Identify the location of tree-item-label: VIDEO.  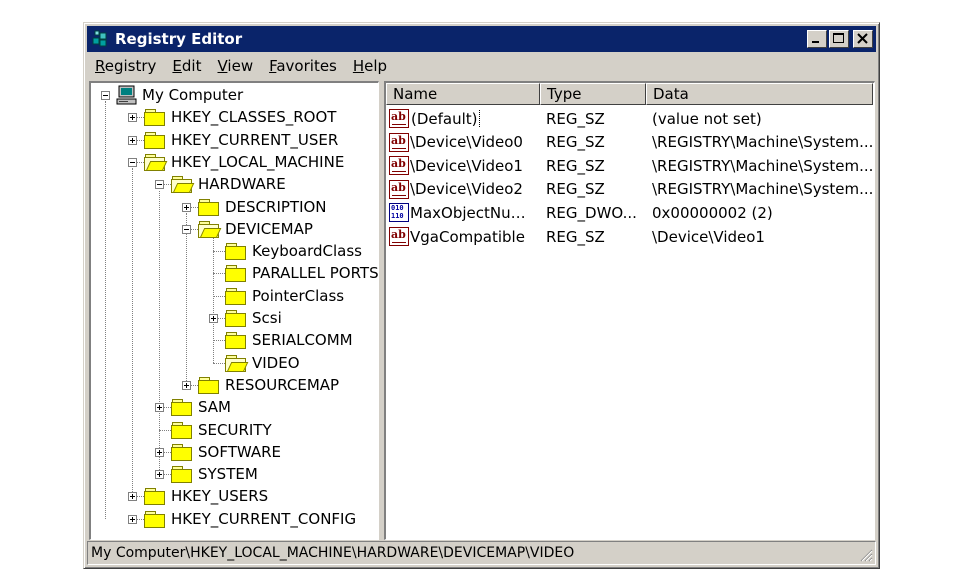
(276, 362).